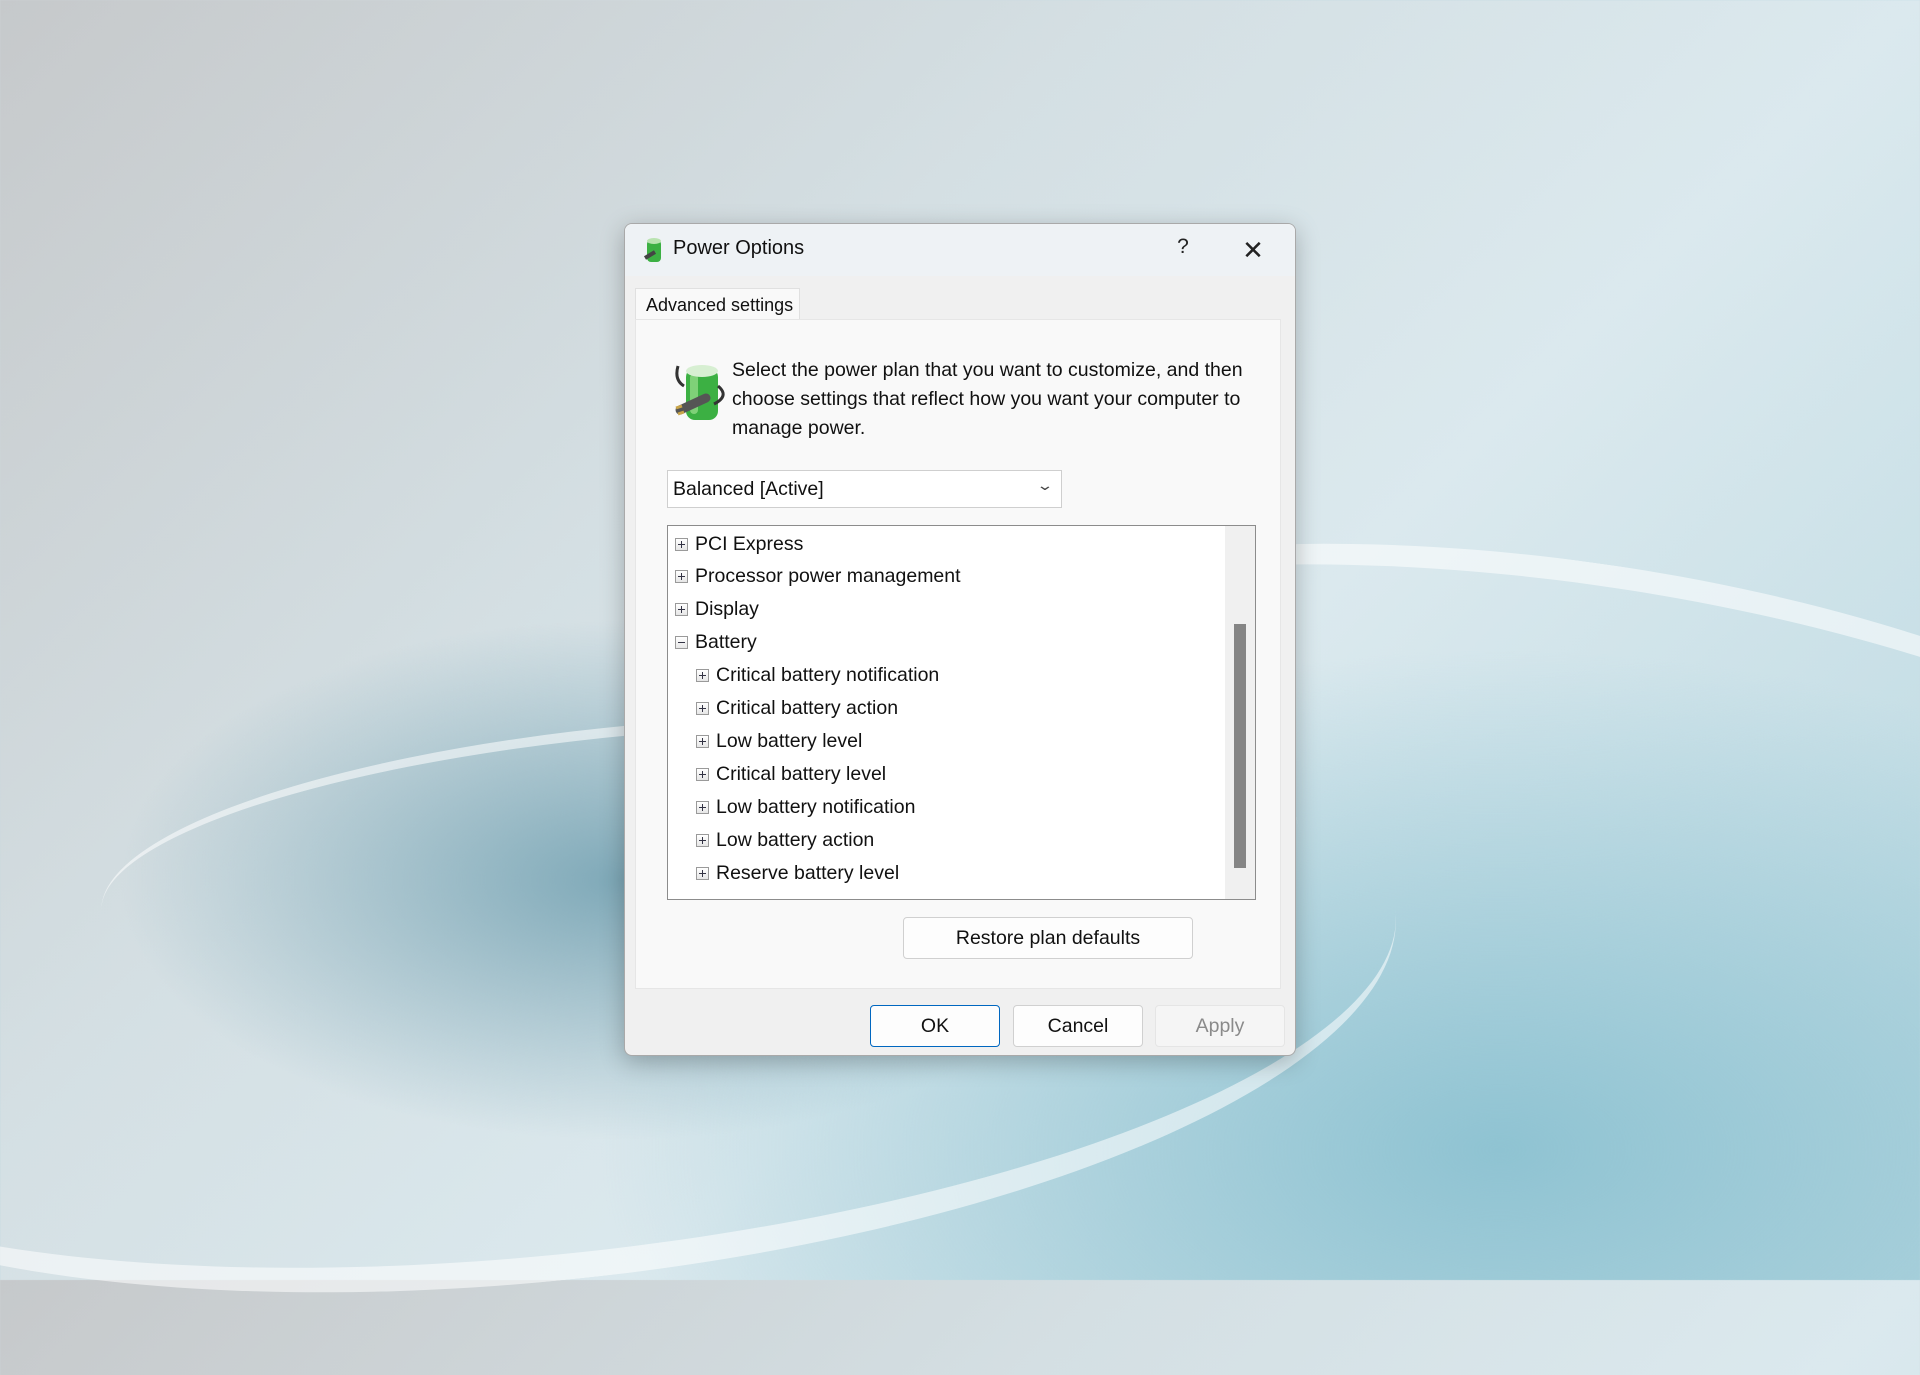 The image size is (1920, 1375). What do you see at coordinates (1045, 485) in the screenshot?
I see `chevron-down-icon: ⌄` at bounding box center [1045, 485].